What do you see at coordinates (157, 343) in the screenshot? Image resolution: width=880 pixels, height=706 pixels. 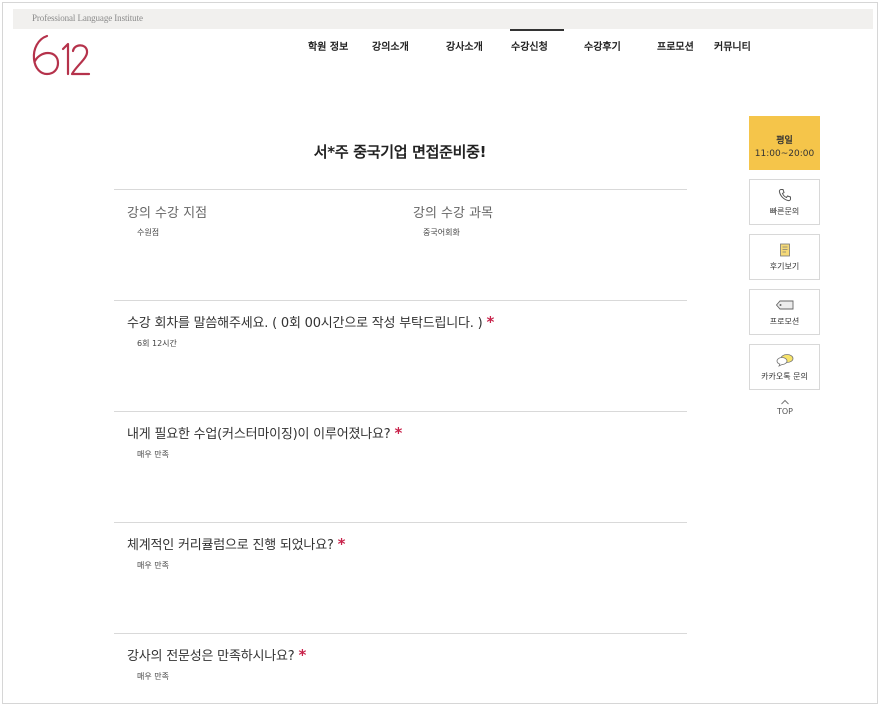 I see `question-answer: 6회 12시간` at bounding box center [157, 343].